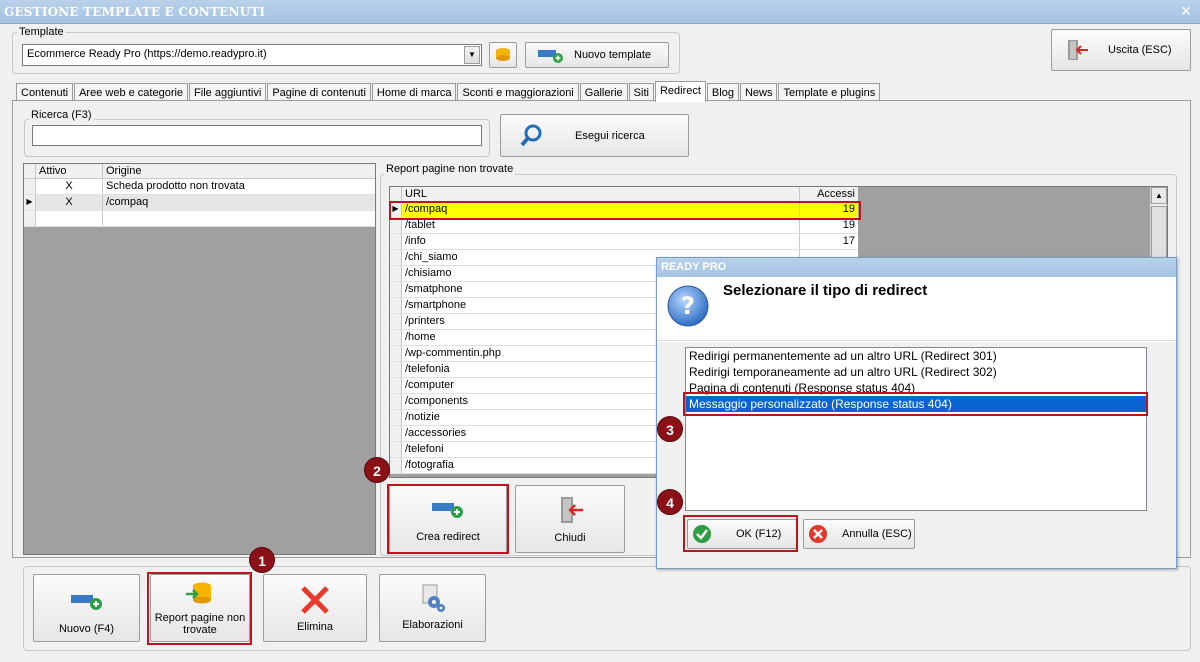 This screenshot has width=1200, height=662. I want to click on highlight-box-compaq, so click(625, 210).